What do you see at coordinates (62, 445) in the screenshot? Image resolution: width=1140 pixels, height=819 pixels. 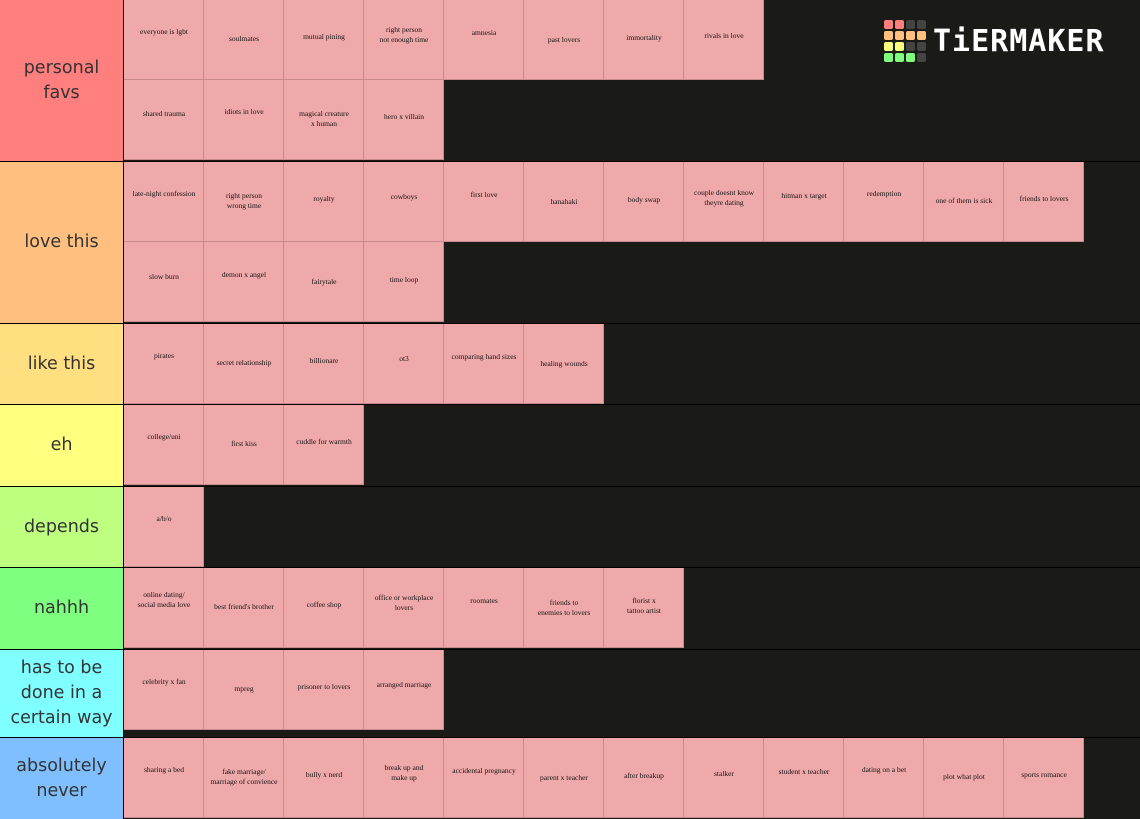 I see `tier-label: eh` at bounding box center [62, 445].